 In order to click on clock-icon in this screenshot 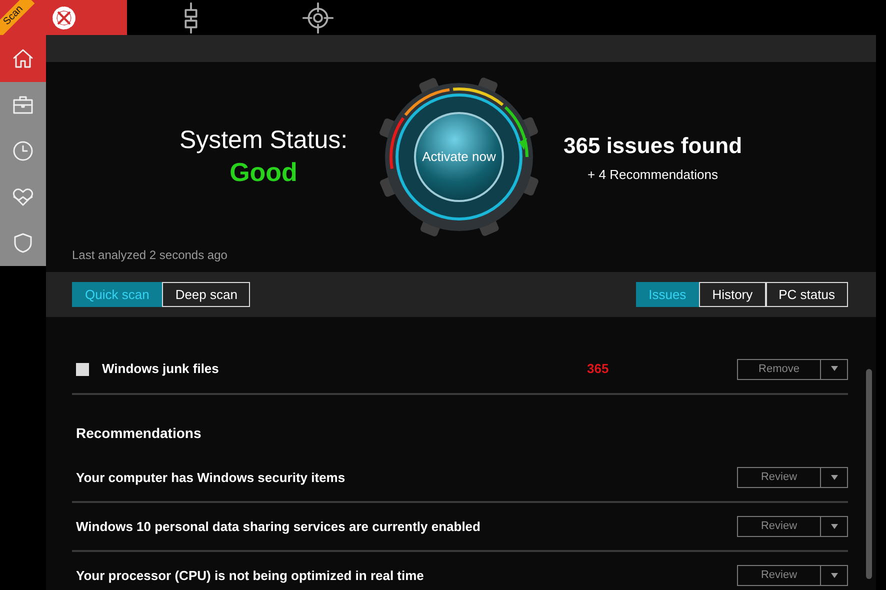, I will do `click(23, 151)`.